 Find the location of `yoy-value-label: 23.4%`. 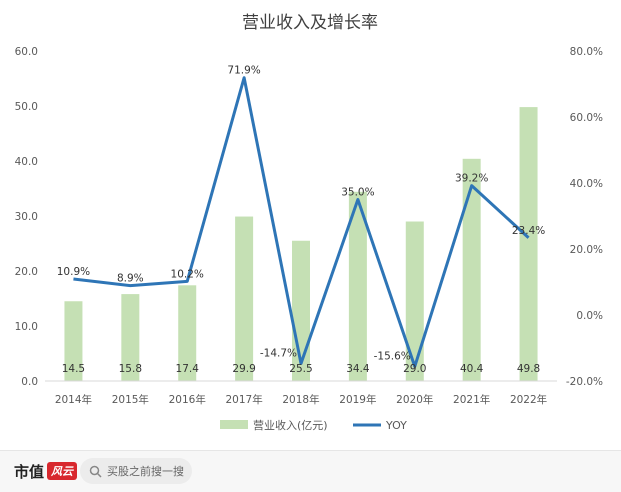

yoy-value-label: 23.4% is located at coordinates (528, 231).